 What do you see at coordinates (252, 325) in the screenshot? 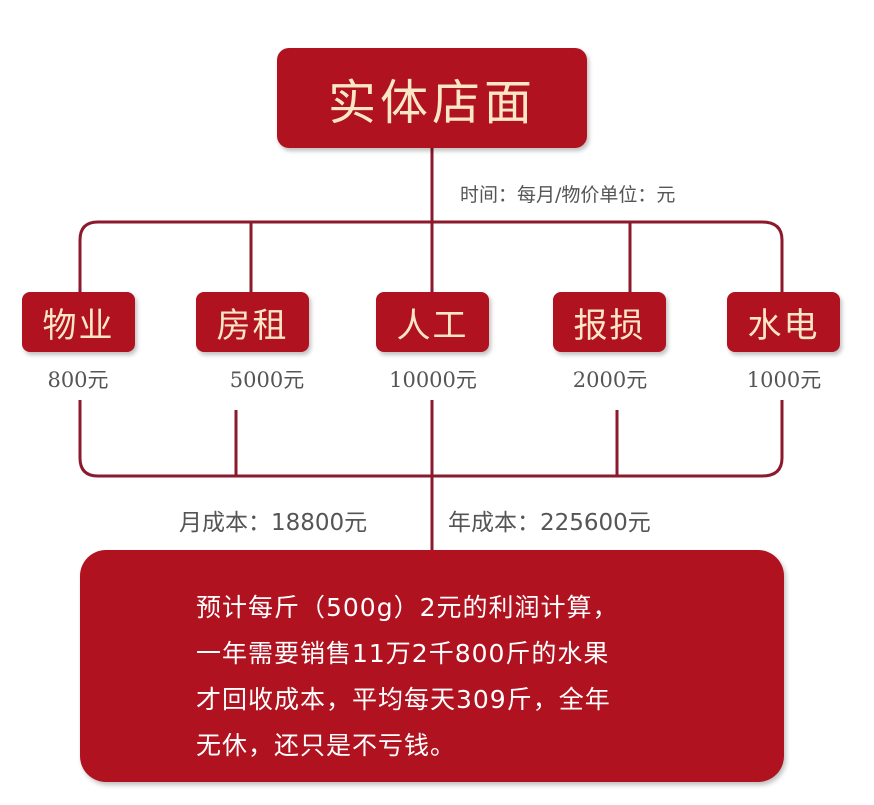
I see `category-label: 房租` at bounding box center [252, 325].